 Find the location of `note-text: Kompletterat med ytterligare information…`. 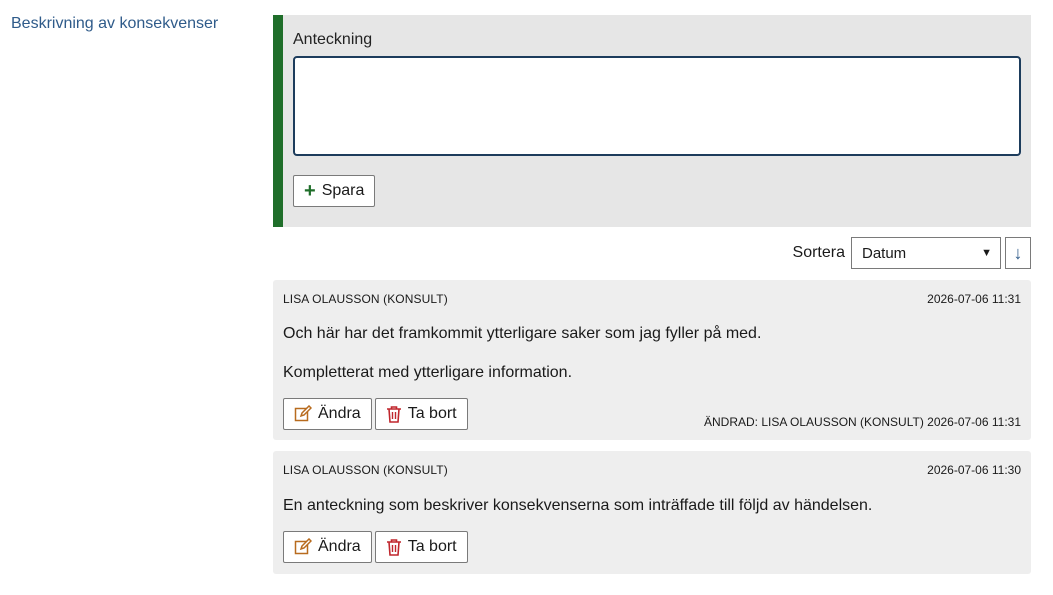

note-text: Kompletterat med ytterligare information… is located at coordinates (428, 372).